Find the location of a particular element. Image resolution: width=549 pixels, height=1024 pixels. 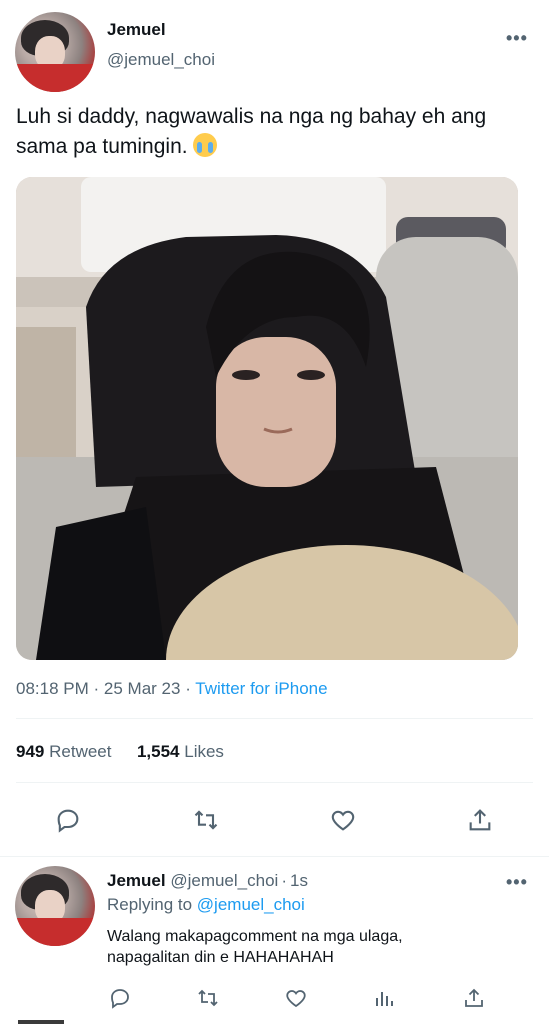

replying-to: Replying to @jemuel_choi is located at coordinates (206, 905).